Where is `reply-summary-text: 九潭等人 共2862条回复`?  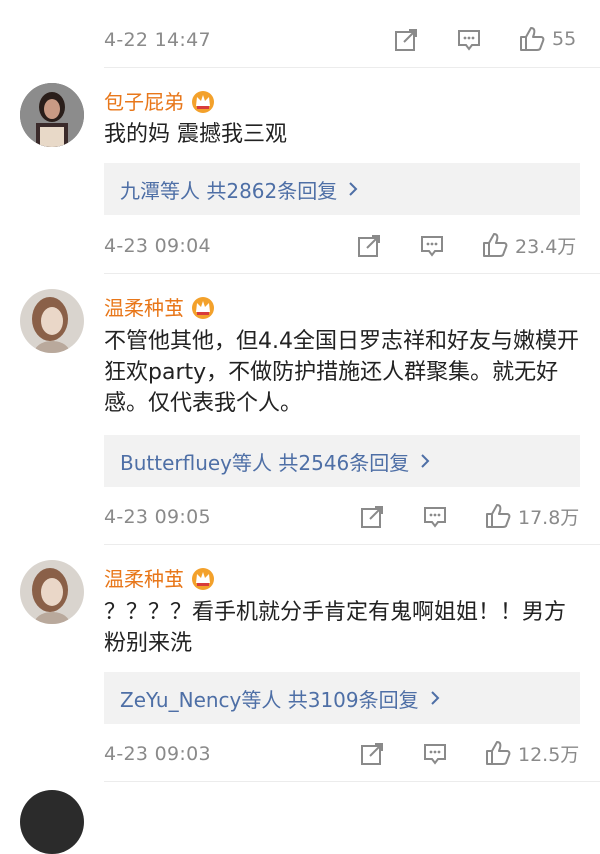
reply-summary-text: 九潭等人 共2862条回复 is located at coordinates (229, 190).